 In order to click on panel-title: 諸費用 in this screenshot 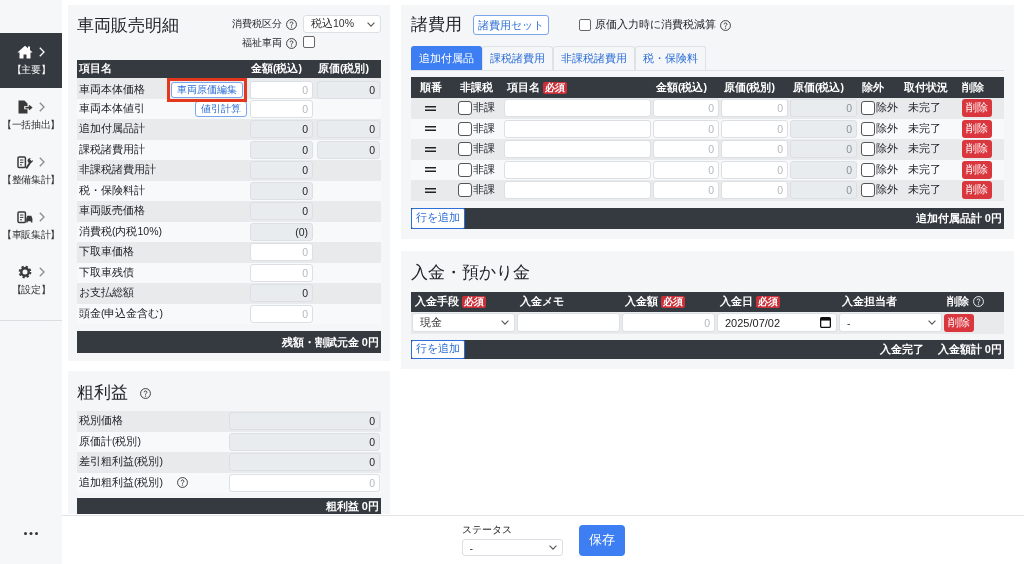, I will do `click(436, 25)`.